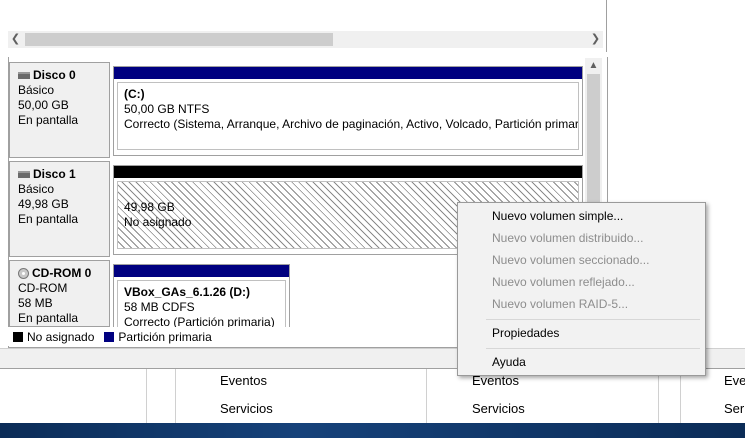 Image resolution: width=745 pixels, height=438 pixels. I want to click on disk-type: CD-ROM, so click(43, 288).